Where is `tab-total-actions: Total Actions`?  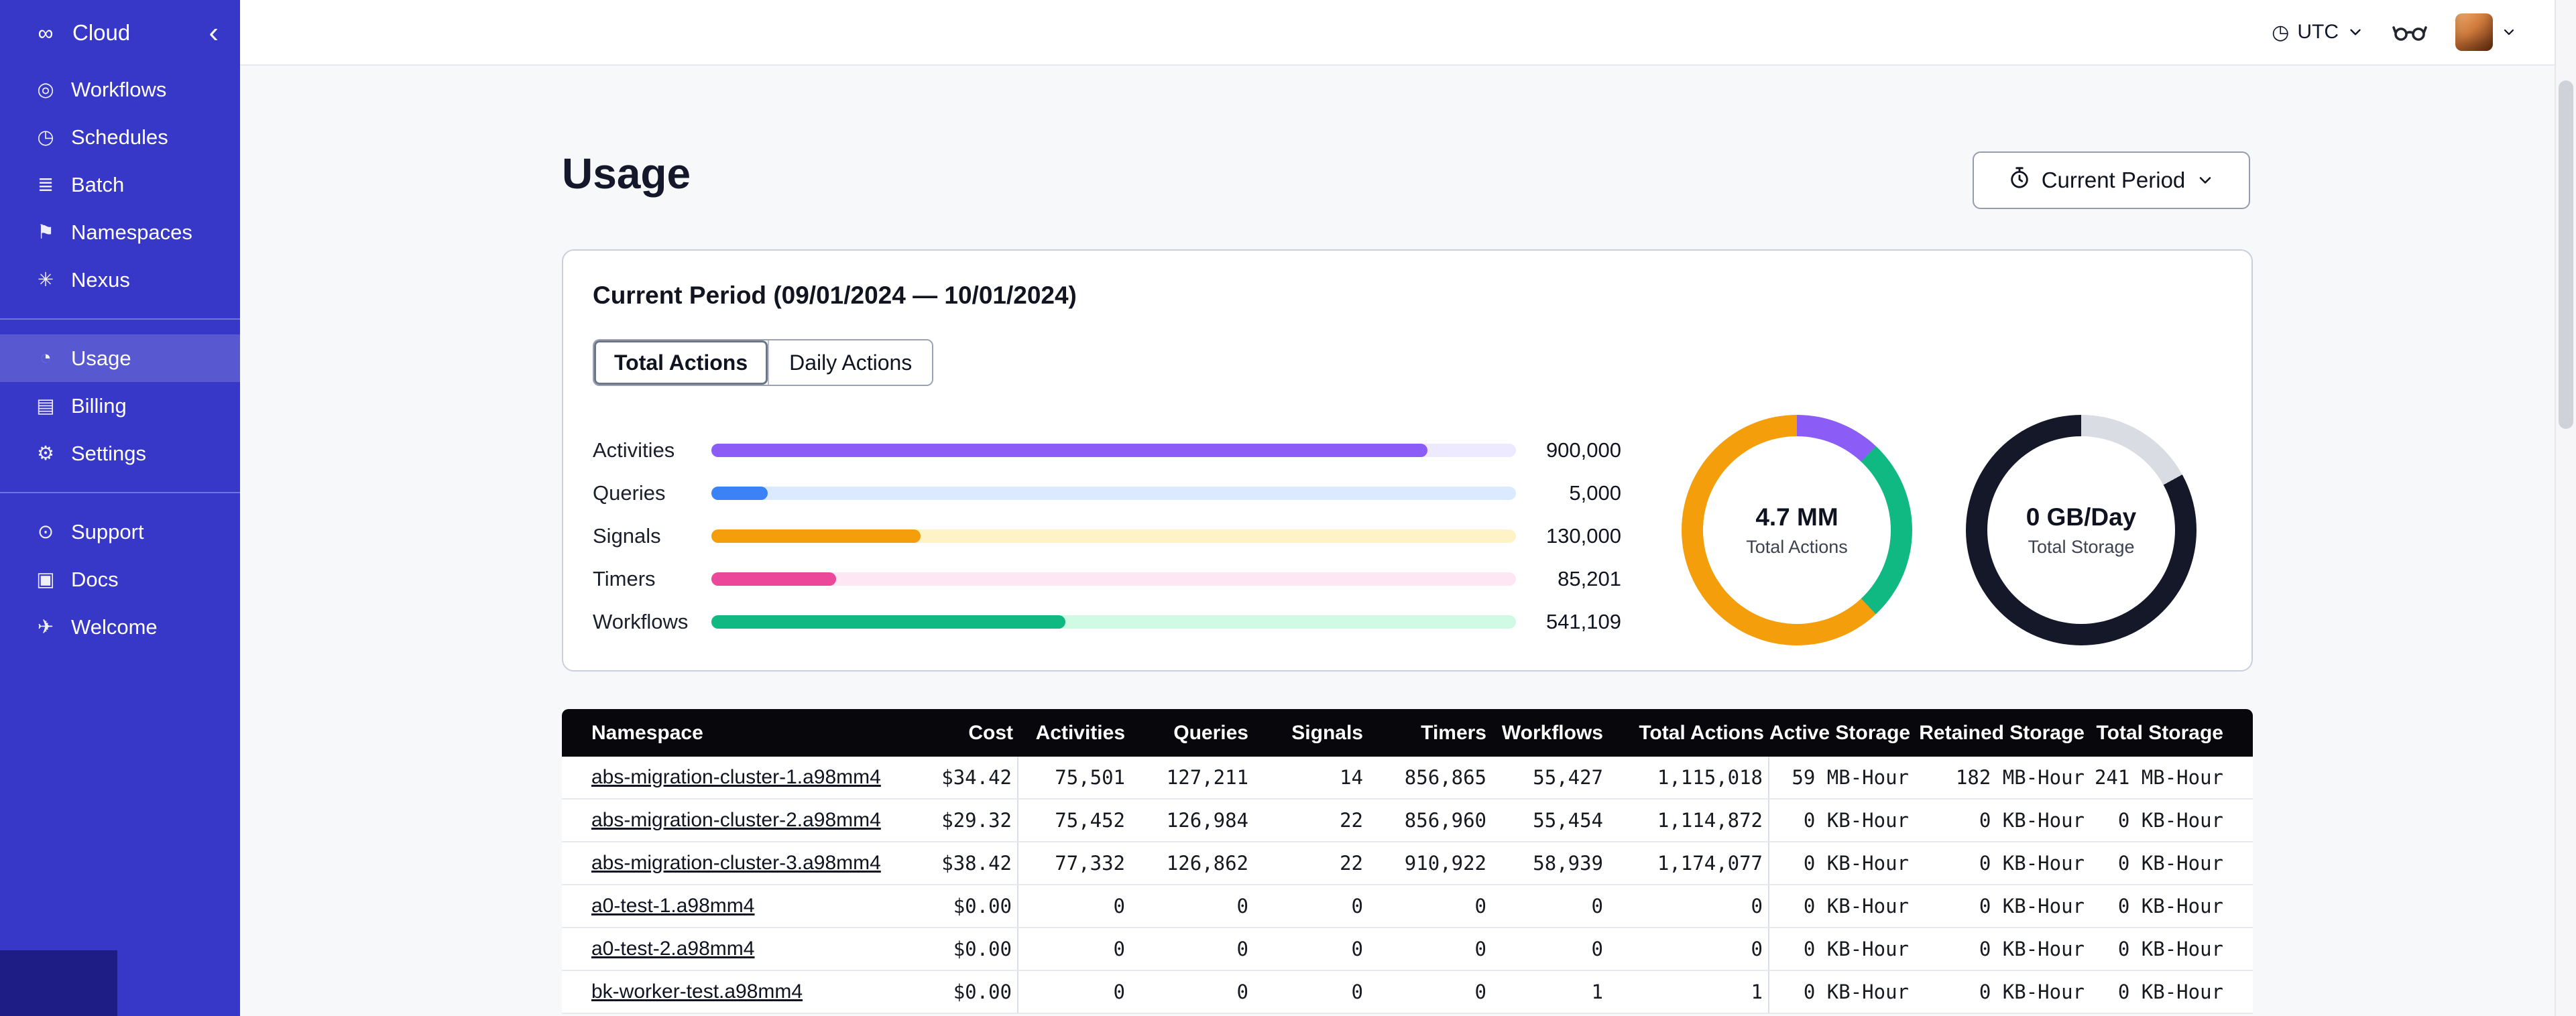 tab-total-actions: Total Actions is located at coordinates (681, 362).